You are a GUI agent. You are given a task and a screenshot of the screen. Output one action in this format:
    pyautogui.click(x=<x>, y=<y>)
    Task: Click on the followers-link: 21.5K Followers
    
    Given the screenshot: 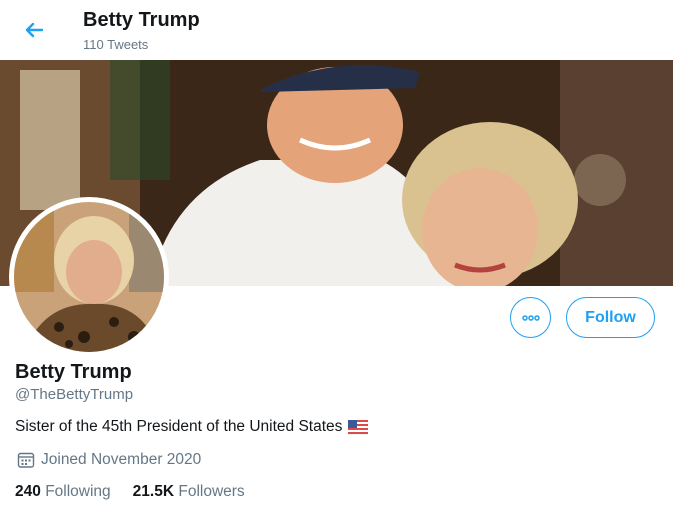 What is the action you would take?
    pyautogui.click(x=189, y=492)
    